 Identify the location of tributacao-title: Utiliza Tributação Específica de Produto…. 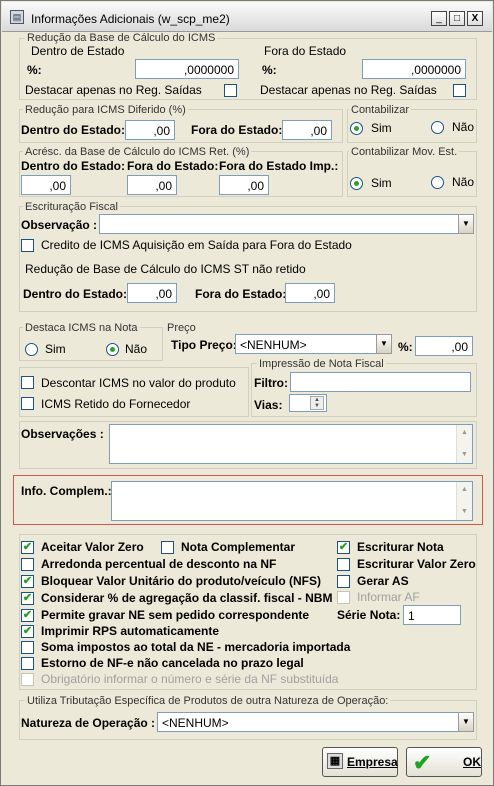
(208, 701).